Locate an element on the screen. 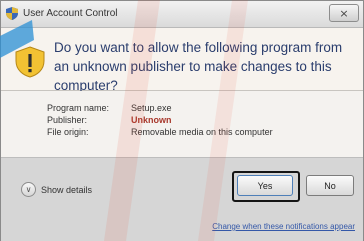 The image size is (364, 241). show-details-toggle: ∨ Show details is located at coordinates (56, 189).